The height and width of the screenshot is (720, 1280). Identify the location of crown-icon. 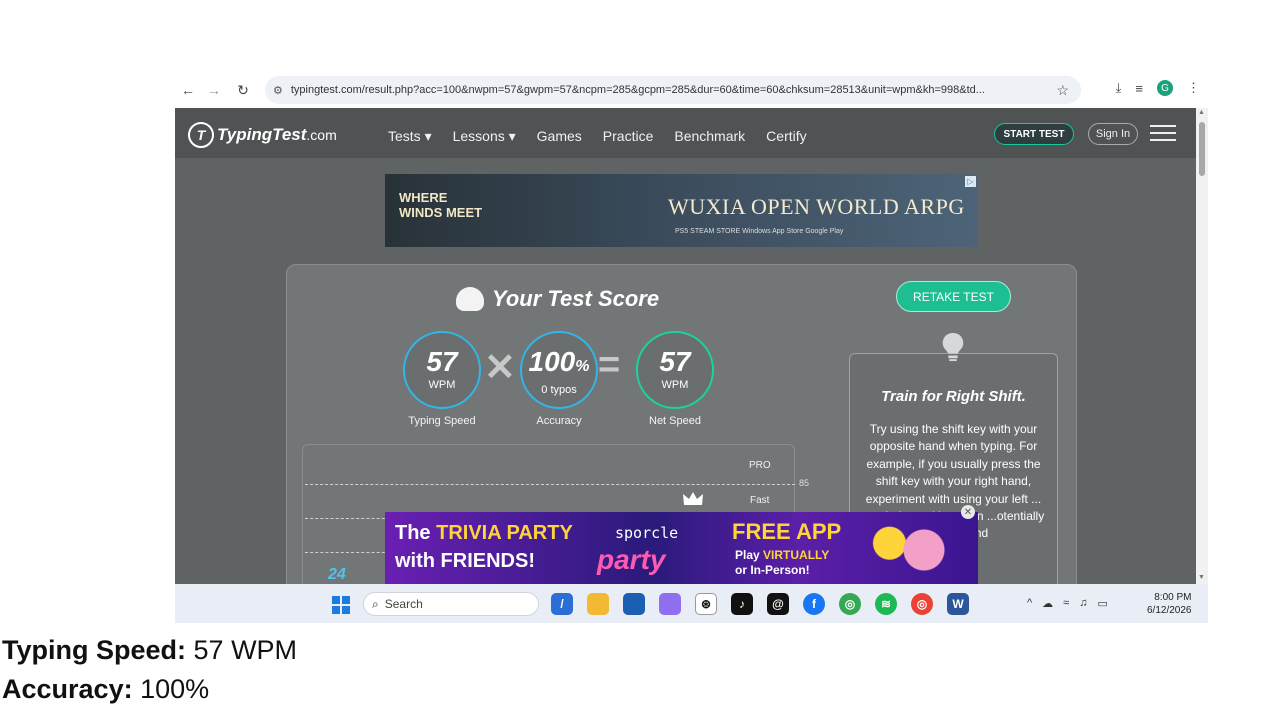
(693, 498).